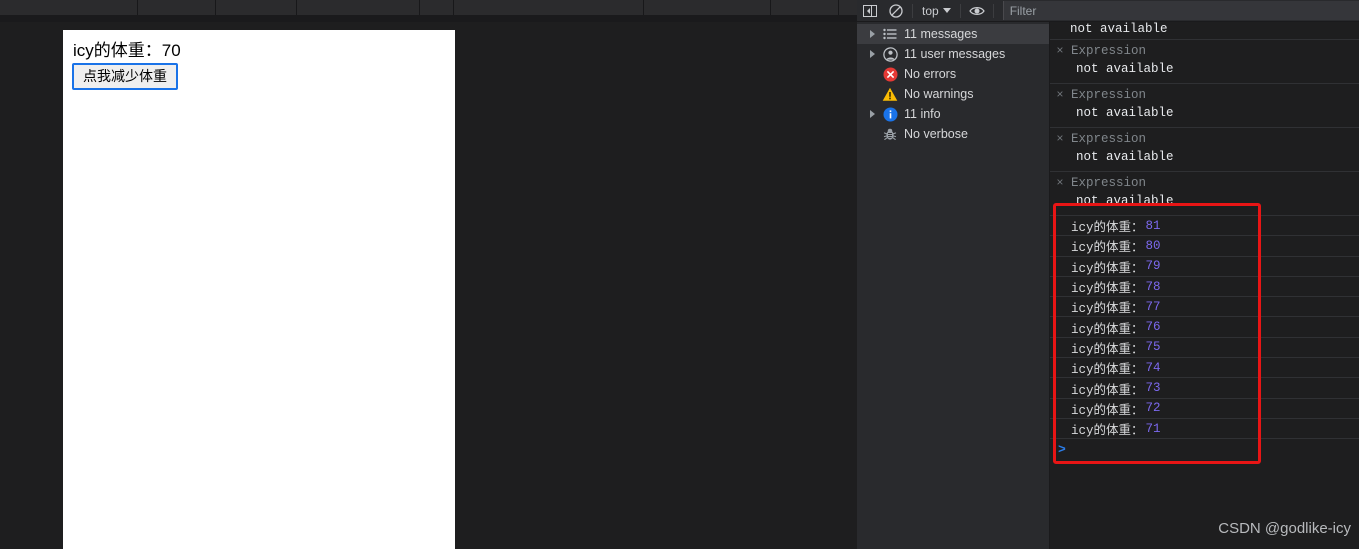  Describe the element at coordinates (1204, 427) in the screenshot. I see `console-log-row: icy的体重： 71` at that location.